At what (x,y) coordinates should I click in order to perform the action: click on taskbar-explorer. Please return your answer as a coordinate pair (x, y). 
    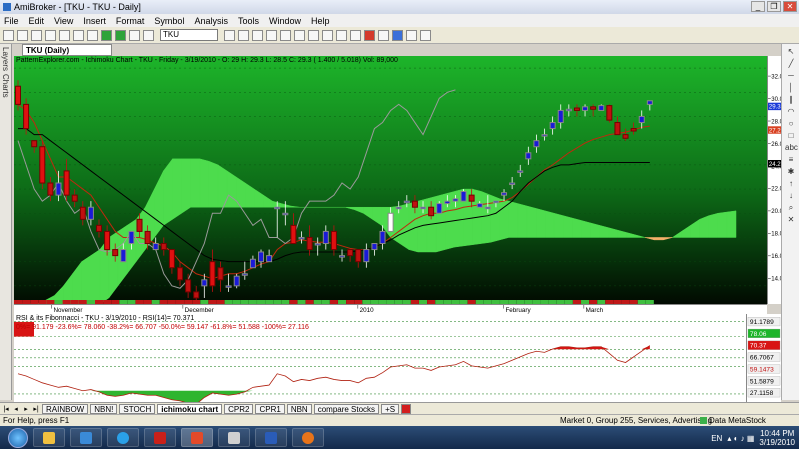
    Looking at the image, I should click on (49, 437).